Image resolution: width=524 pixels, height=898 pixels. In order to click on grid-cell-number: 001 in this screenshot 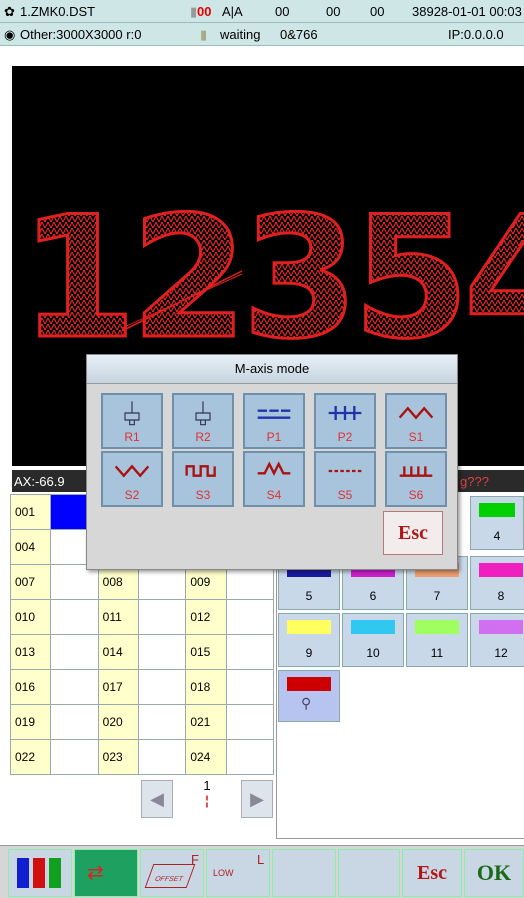, I will do `click(30, 512)`.